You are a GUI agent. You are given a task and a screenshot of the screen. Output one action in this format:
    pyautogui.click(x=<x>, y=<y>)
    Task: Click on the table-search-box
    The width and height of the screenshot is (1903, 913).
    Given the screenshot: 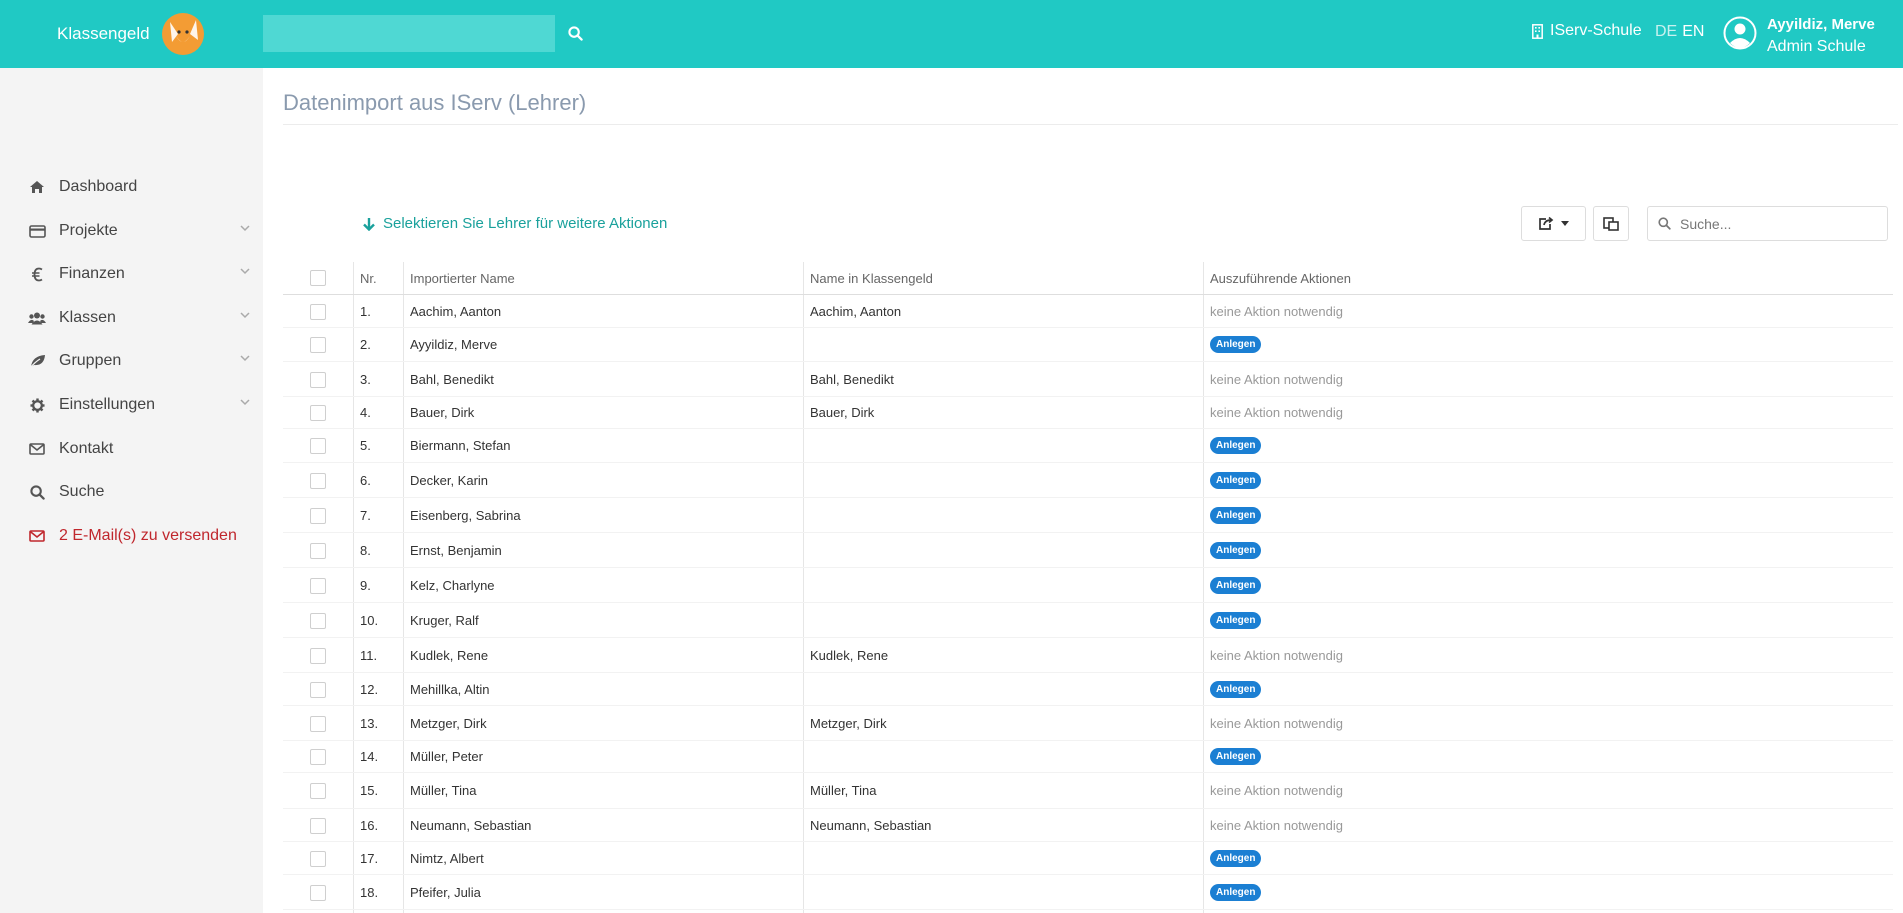 What is the action you would take?
    pyautogui.click(x=1767, y=223)
    